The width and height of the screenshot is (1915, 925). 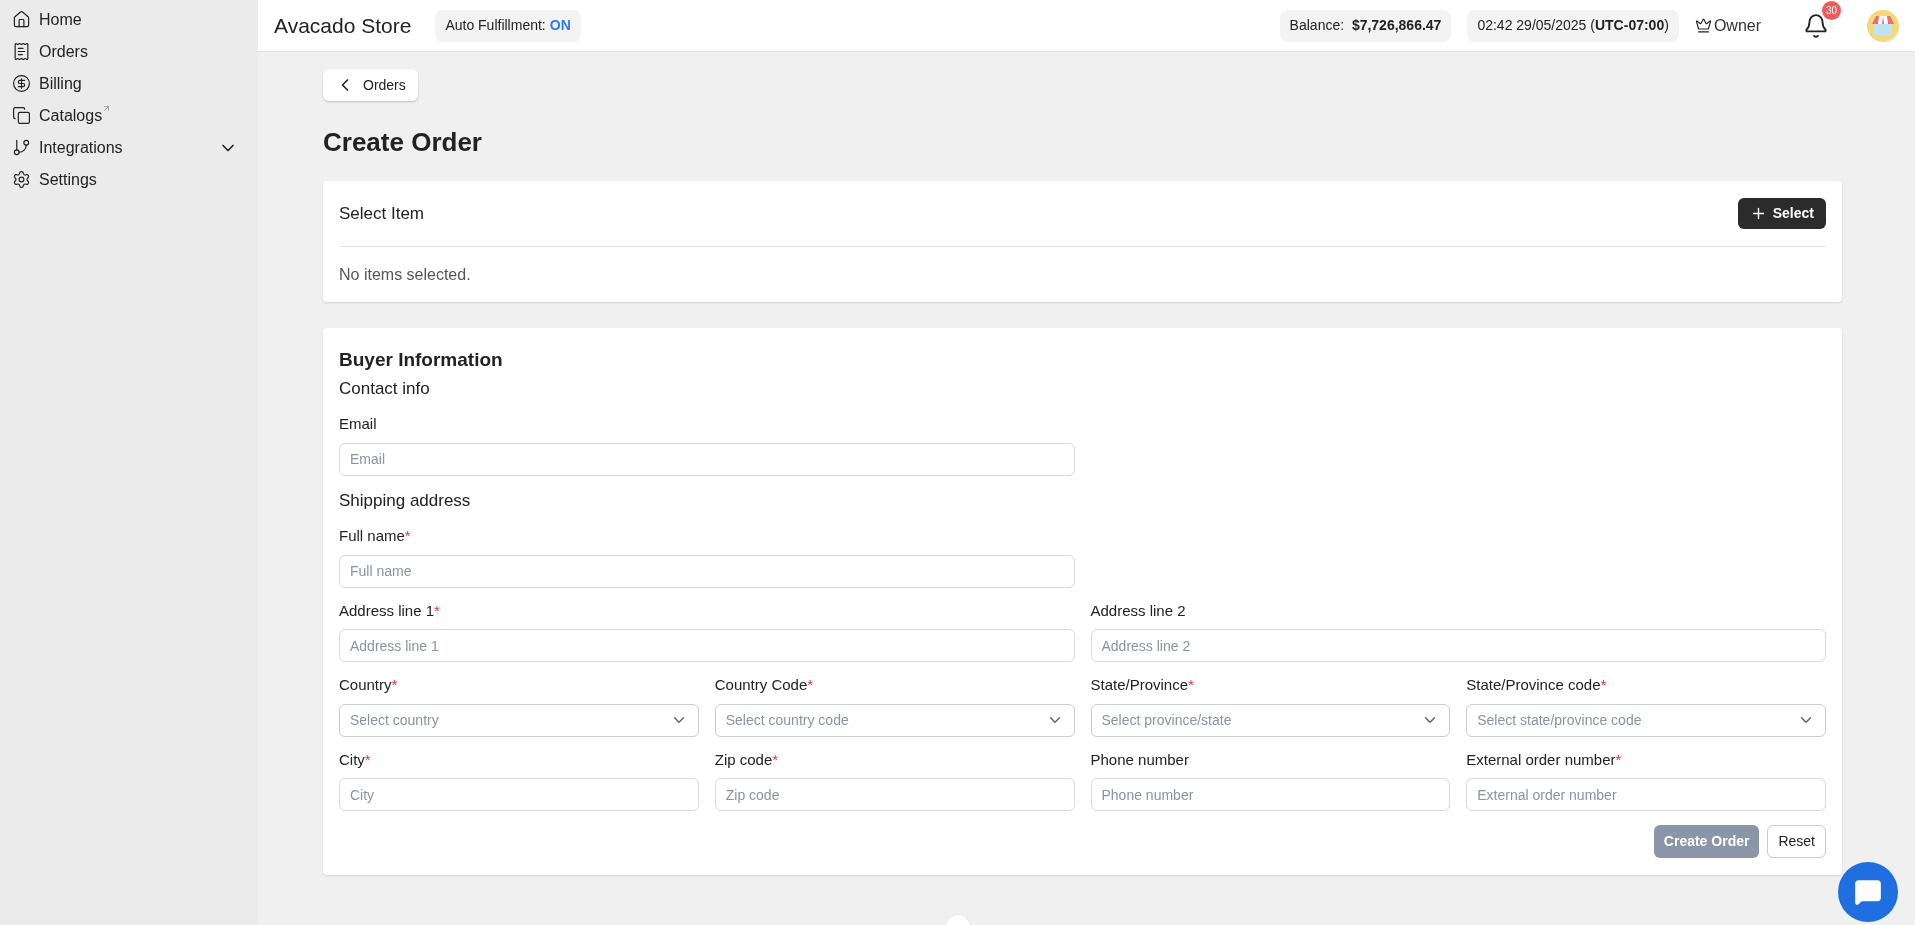 What do you see at coordinates (21, 83) in the screenshot?
I see `dollar-icon` at bounding box center [21, 83].